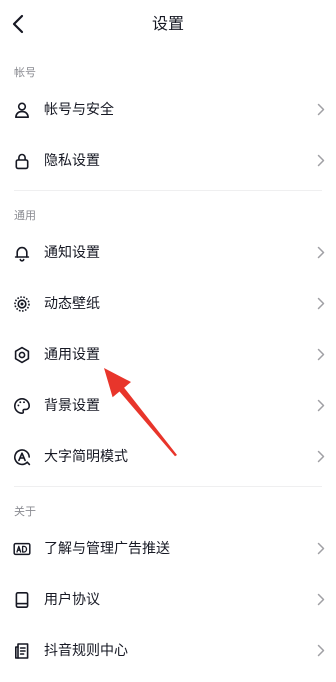 This screenshot has width=336, height=682. Describe the element at coordinates (79, 109) in the screenshot. I see `settings-item-label: 帐号与安全` at that location.